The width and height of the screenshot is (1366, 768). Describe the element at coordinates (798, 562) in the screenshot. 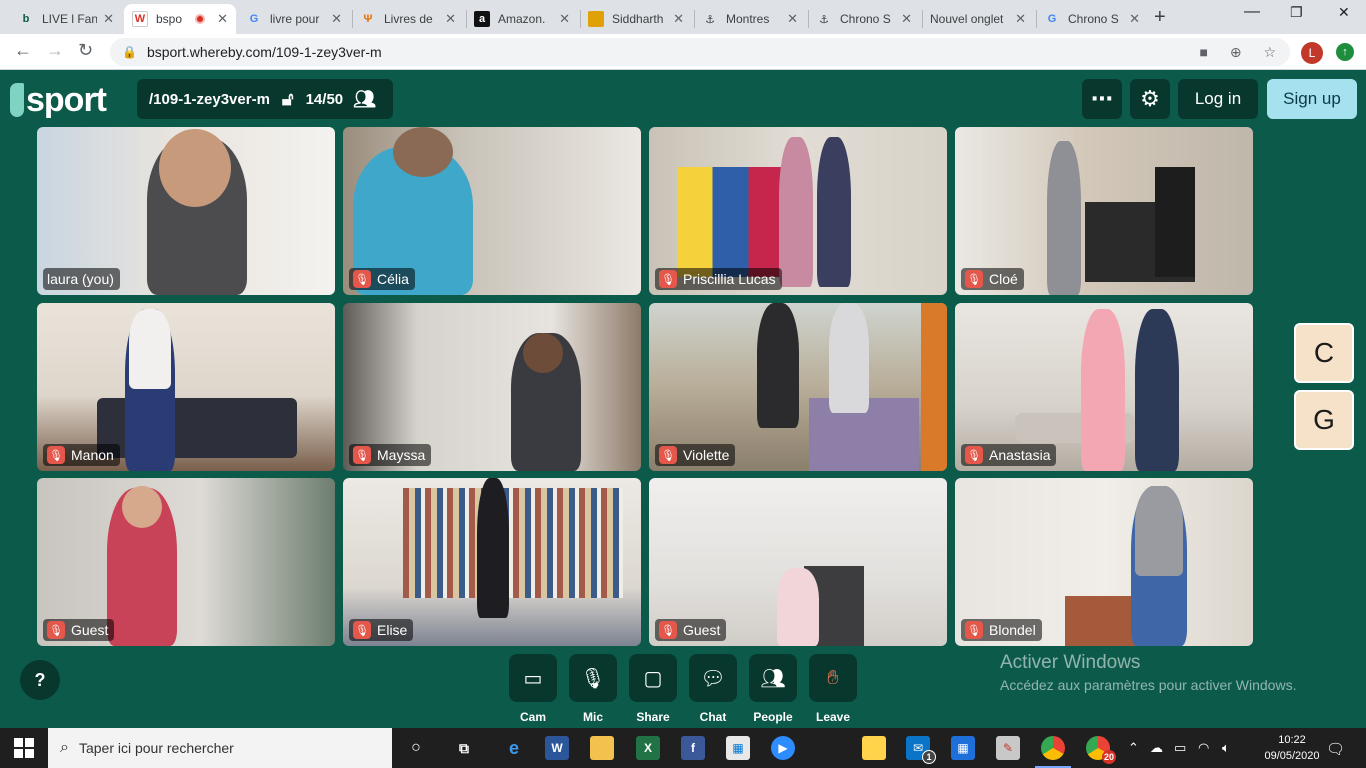

I see `video-tile-guest-2: 🎙︎ Guest` at that location.